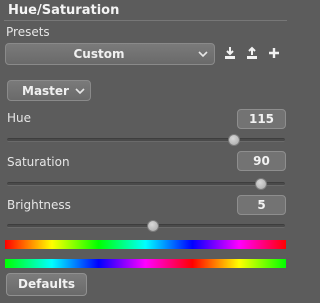  I want to click on load-preset-icon, so click(252, 53).